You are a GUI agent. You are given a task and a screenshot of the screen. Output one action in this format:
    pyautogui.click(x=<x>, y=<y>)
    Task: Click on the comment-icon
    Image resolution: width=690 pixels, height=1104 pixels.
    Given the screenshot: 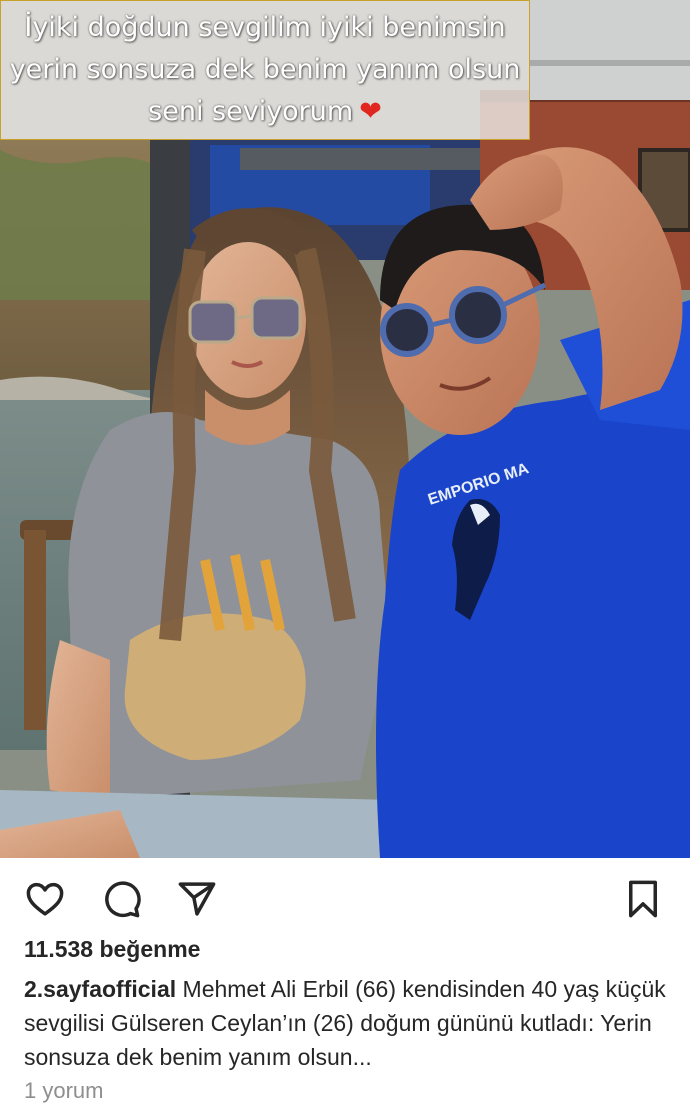 What is the action you would take?
    pyautogui.click(x=121, y=899)
    